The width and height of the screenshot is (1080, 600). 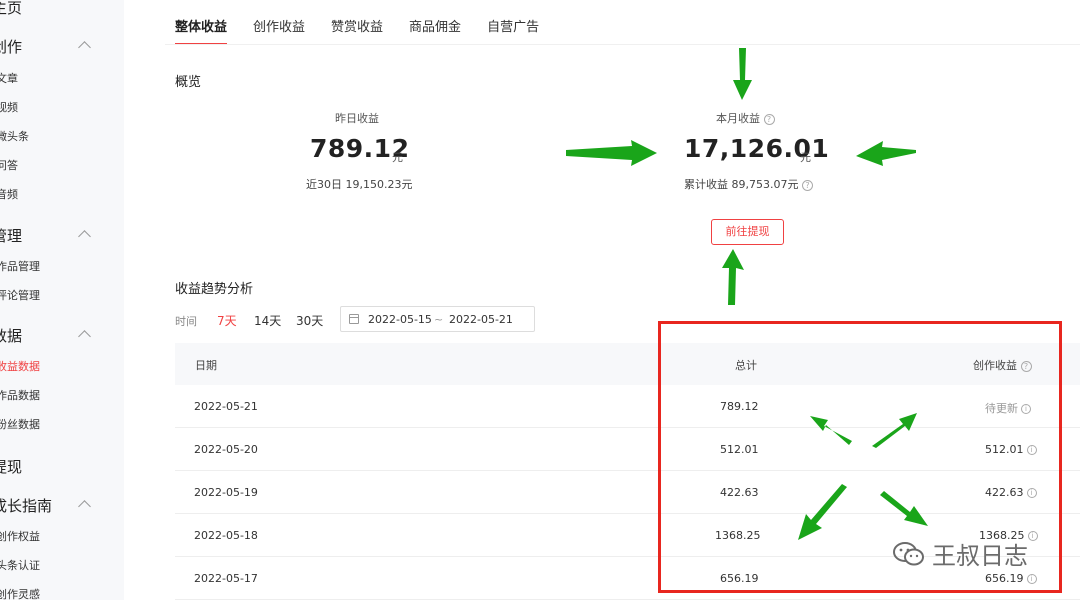 I want to click on last-30-days-income: 近30日 19,150.23元, so click(x=359, y=184).